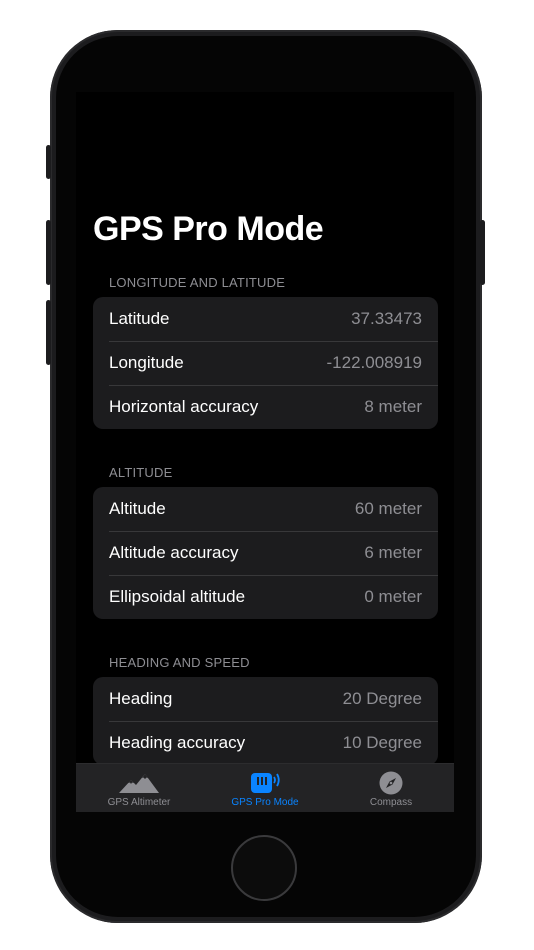 The width and height of the screenshot is (534, 950). Describe the element at coordinates (388, 508) in the screenshot. I see `row-value: 60 meter` at that location.